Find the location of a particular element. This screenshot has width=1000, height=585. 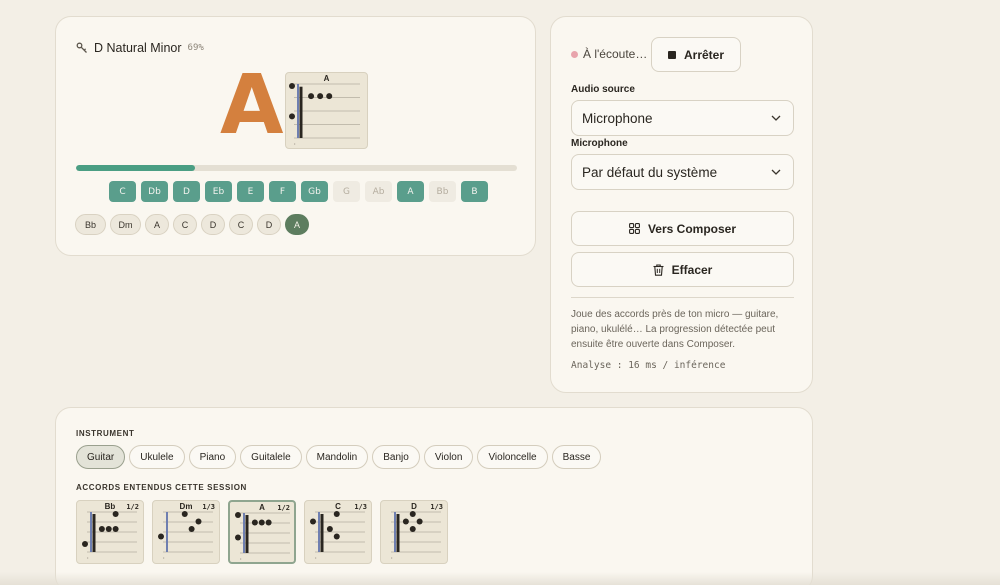

instrument-violon: Violon is located at coordinates (448, 457).